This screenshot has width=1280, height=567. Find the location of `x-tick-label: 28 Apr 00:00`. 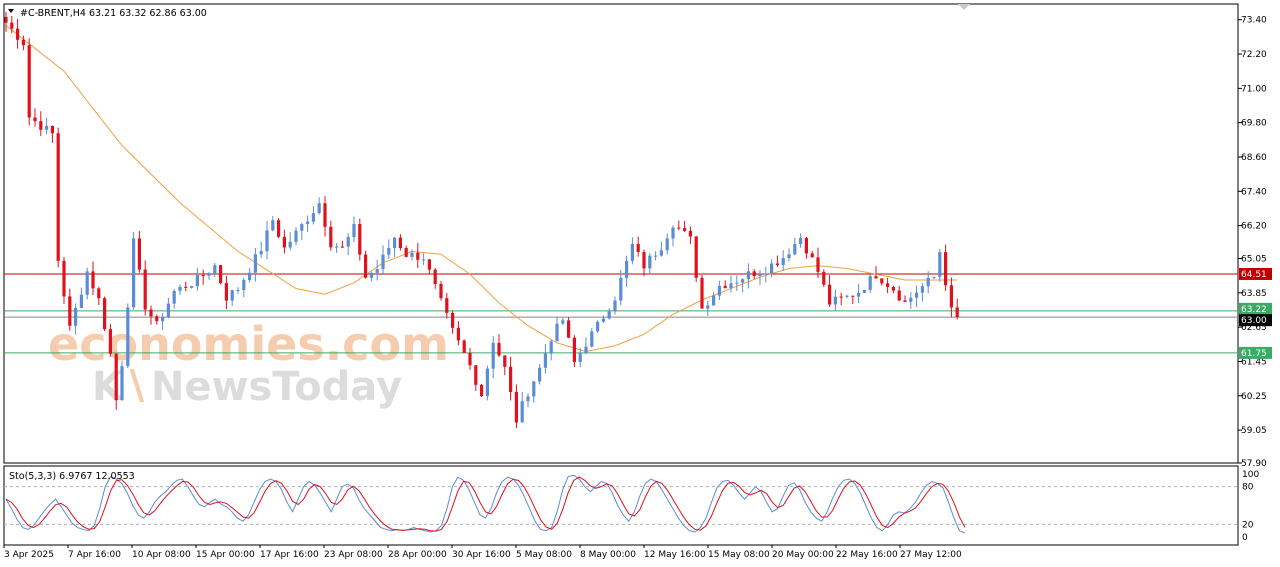

x-tick-label: 28 Apr 00:00 is located at coordinates (417, 555).